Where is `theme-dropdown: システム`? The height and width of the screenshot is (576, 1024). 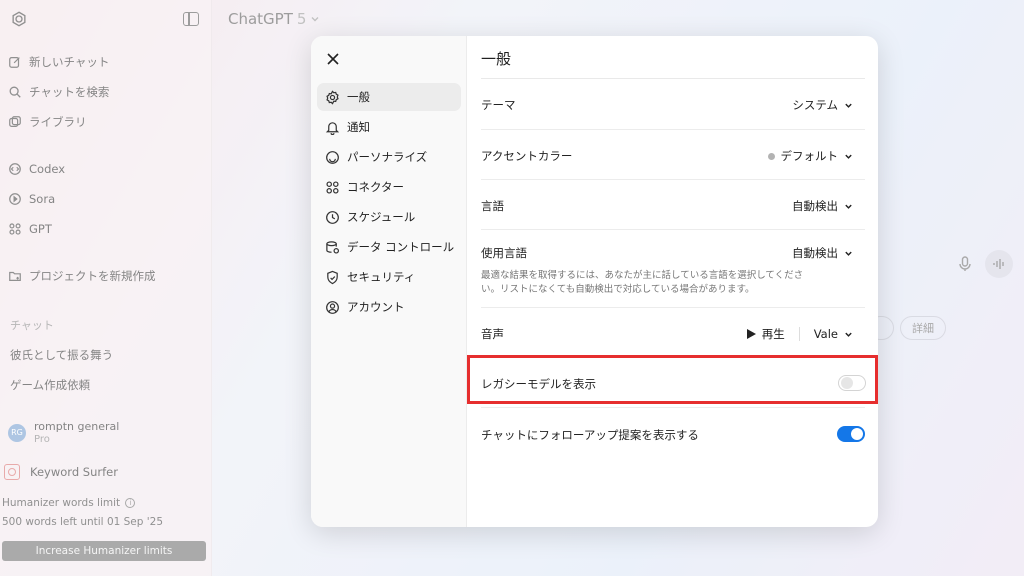 theme-dropdown: システム is located at coordinates (822, 105).